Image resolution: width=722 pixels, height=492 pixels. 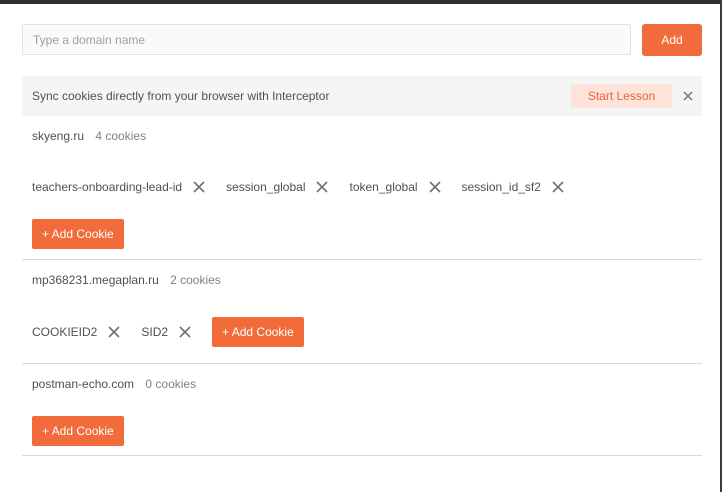 I want to click on cookie-name: SID2, so click(x=154, y=332).